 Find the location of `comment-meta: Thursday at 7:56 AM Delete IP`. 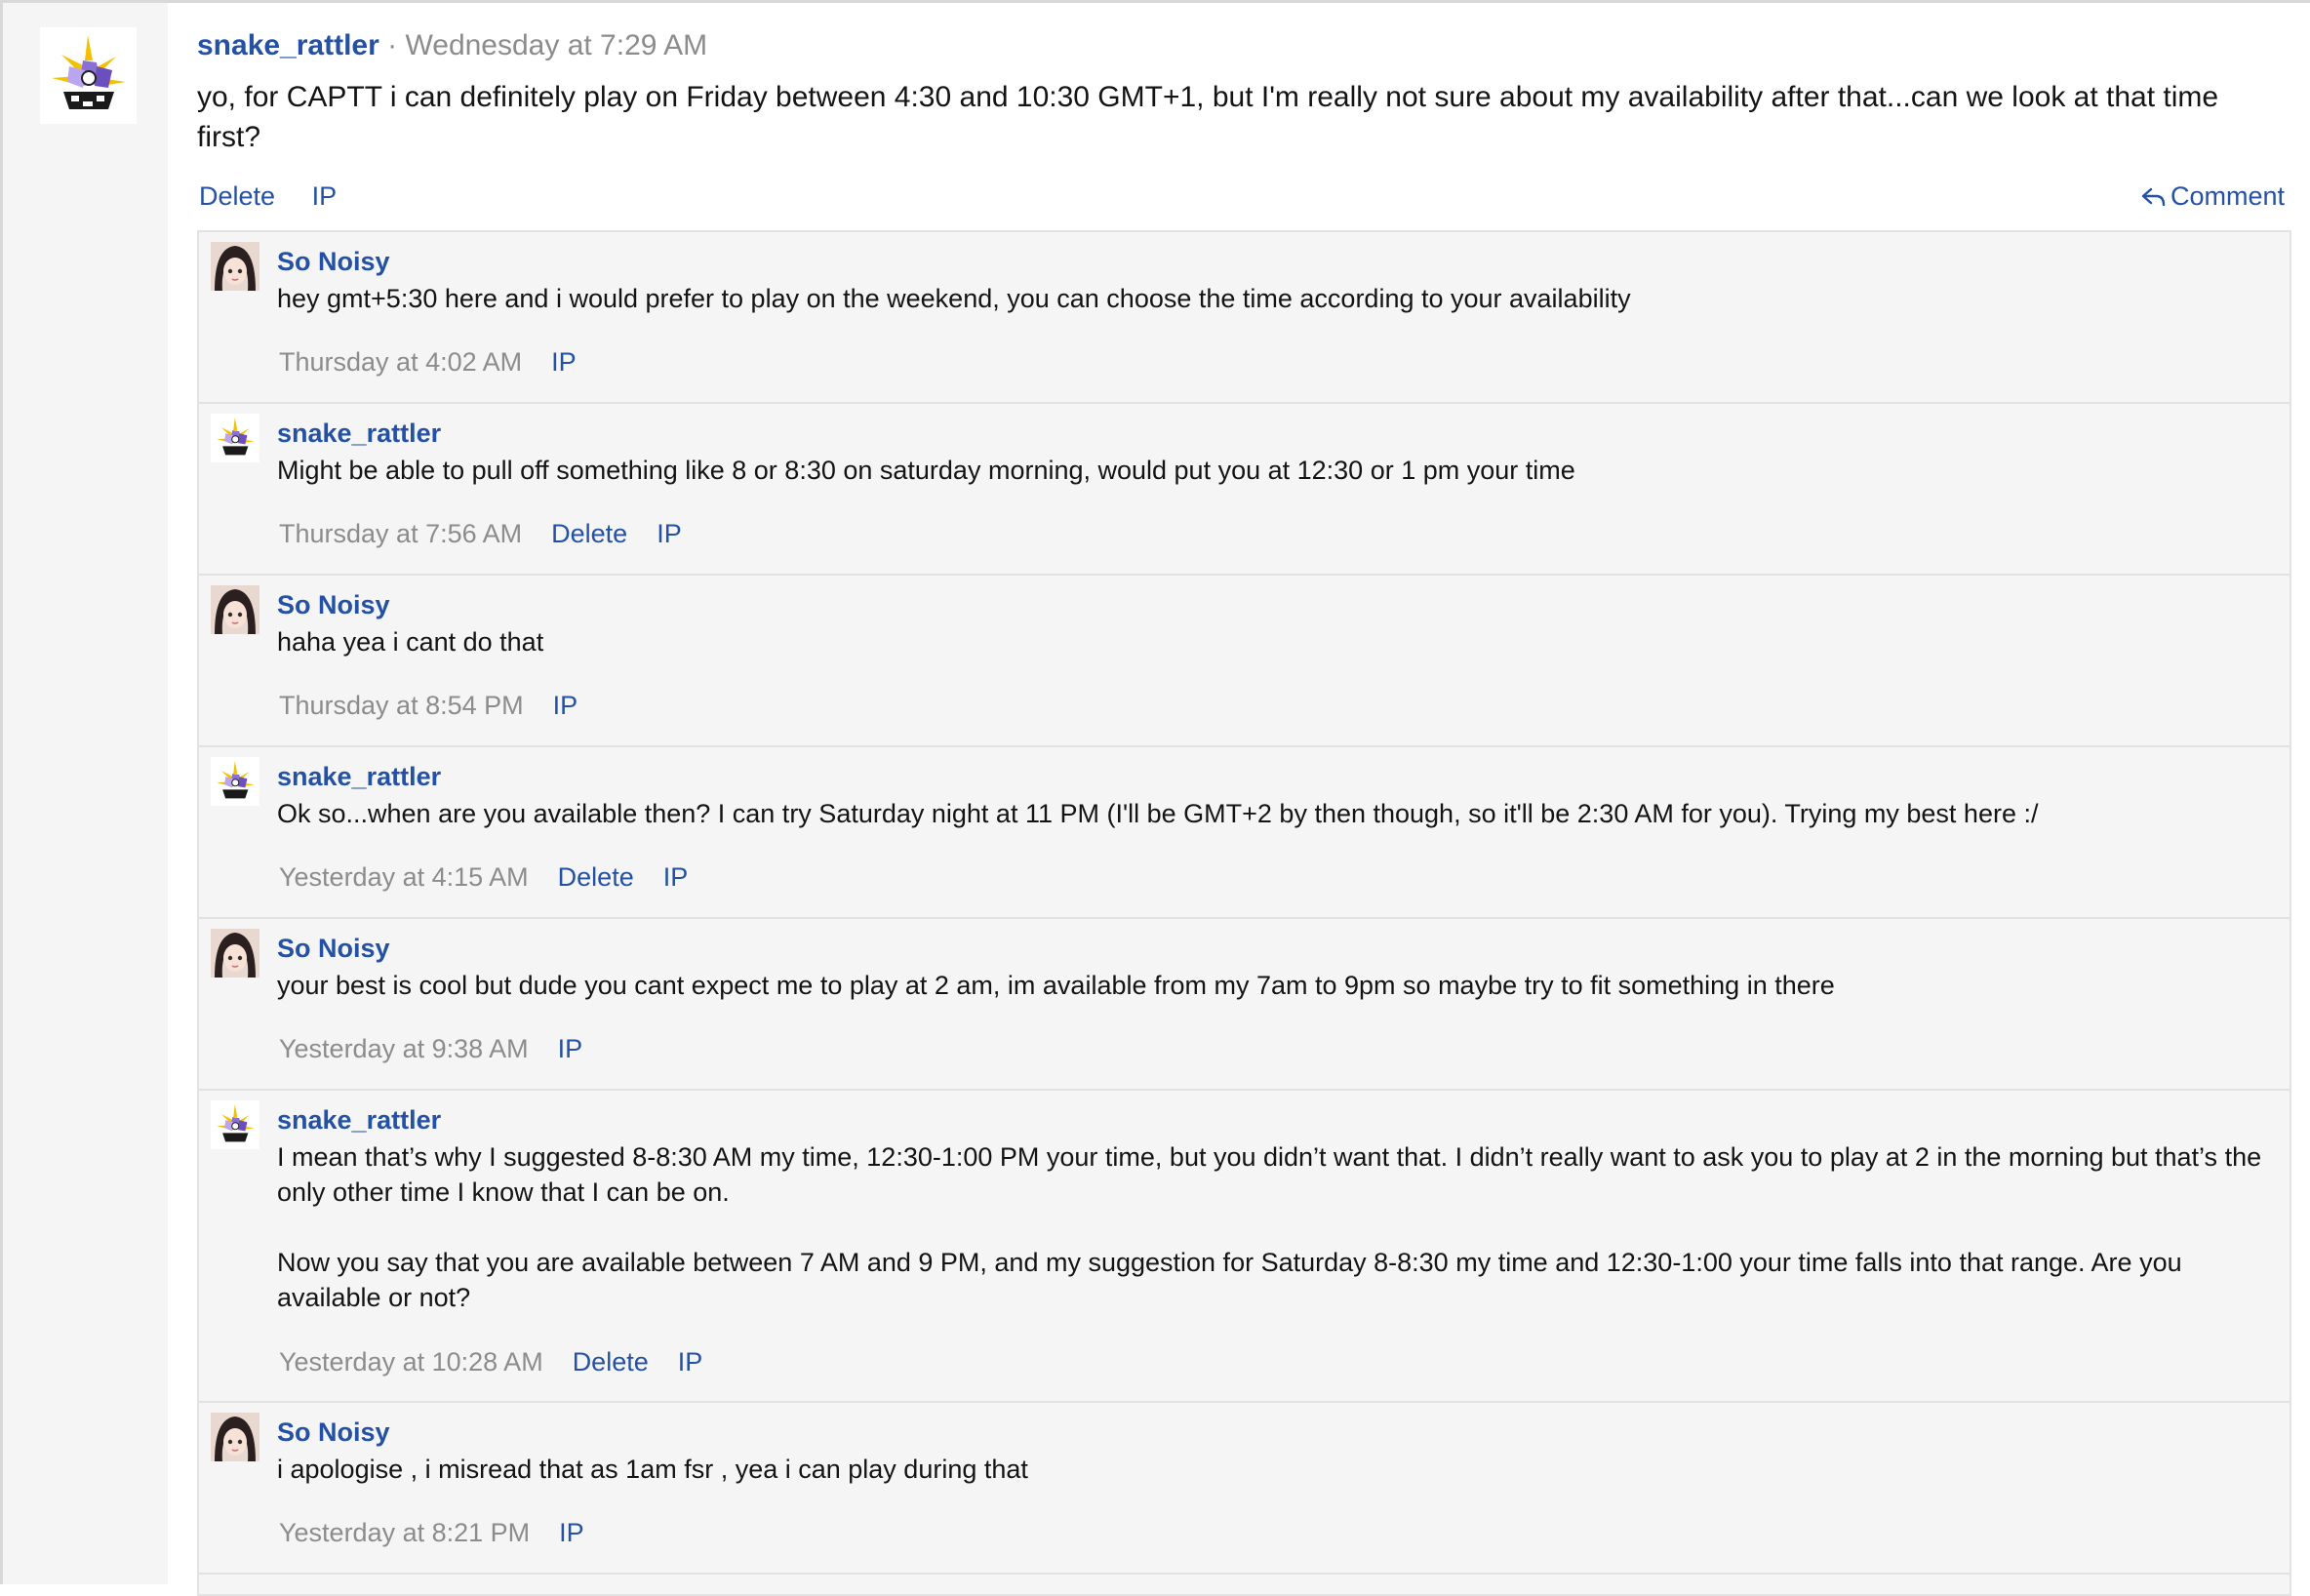

comment-meta: Thursday at 7:56 AM Delete IP is located at coordinates (495, 534).